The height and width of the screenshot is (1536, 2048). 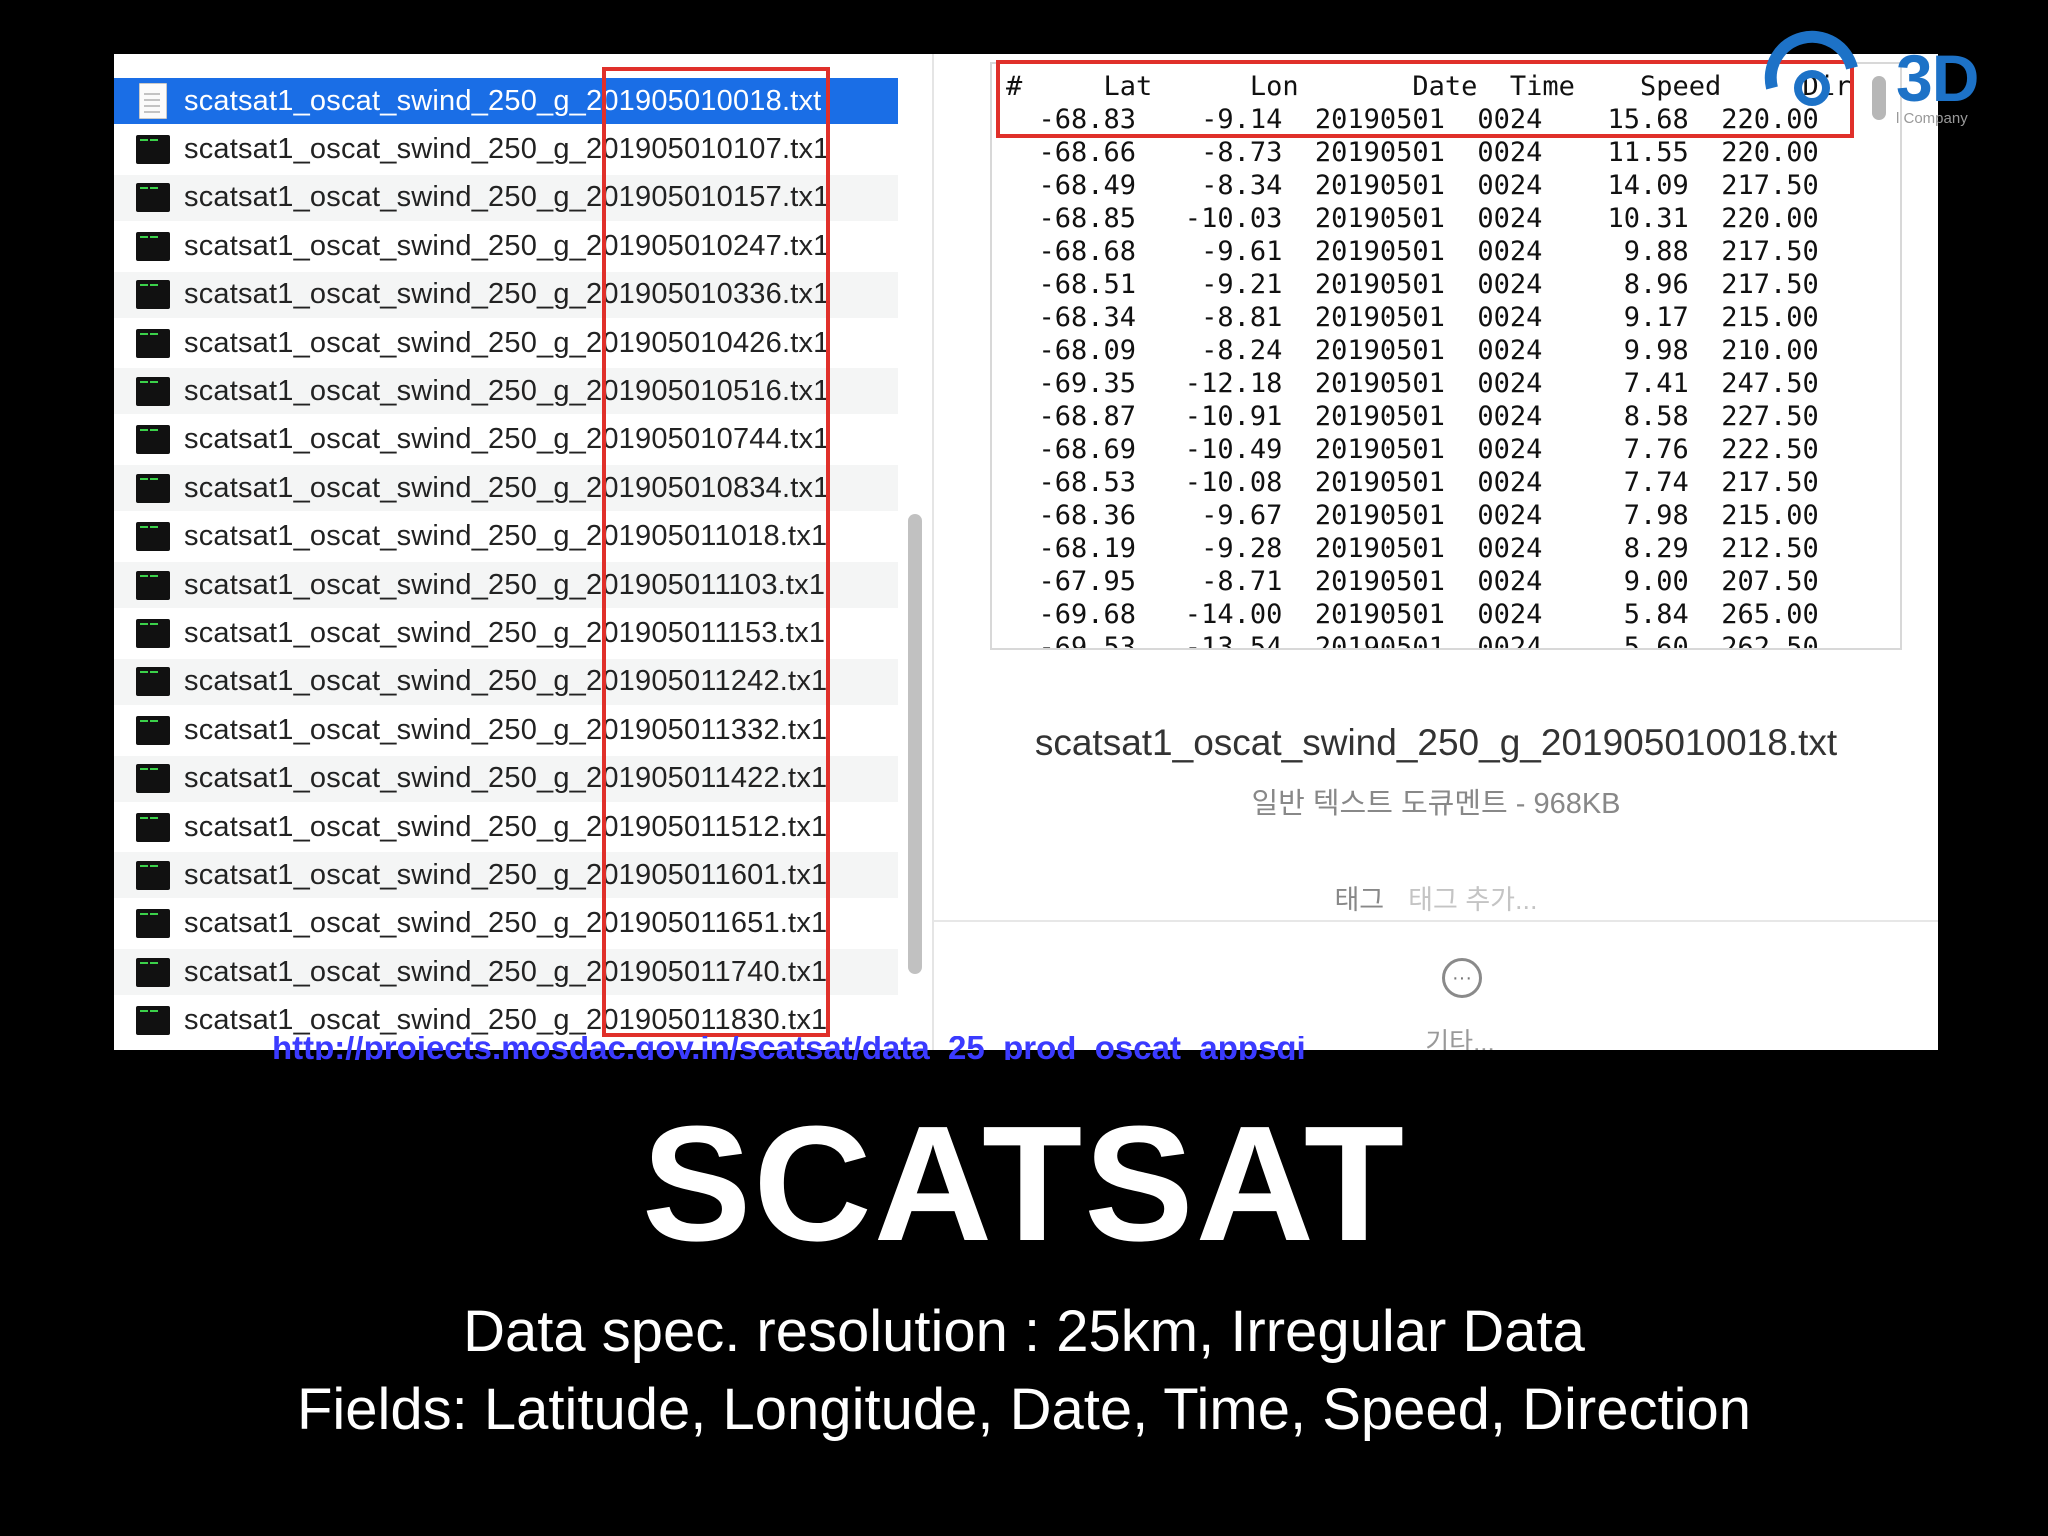 I want to click on logo-text: 3D, so click(x=1937, y=78).